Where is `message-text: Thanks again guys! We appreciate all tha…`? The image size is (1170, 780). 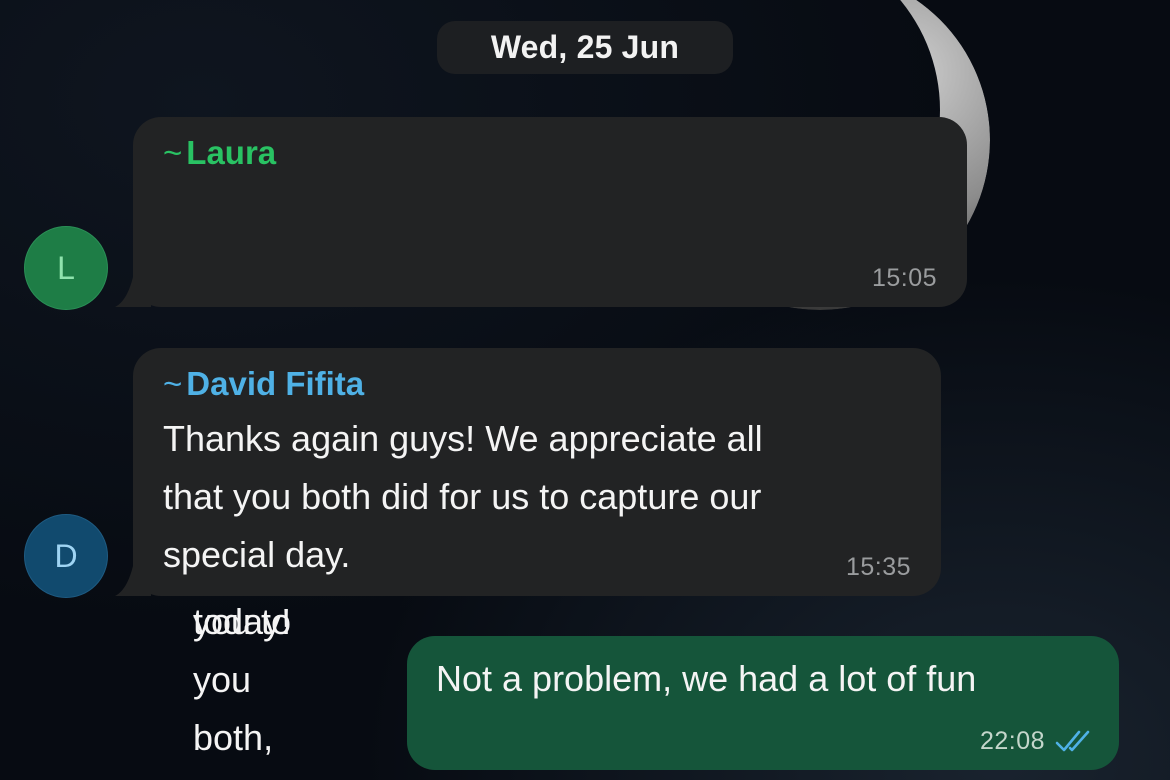
message-text: Thanks again guys! We appreciate all tha… is located at coordinates (463, 496).